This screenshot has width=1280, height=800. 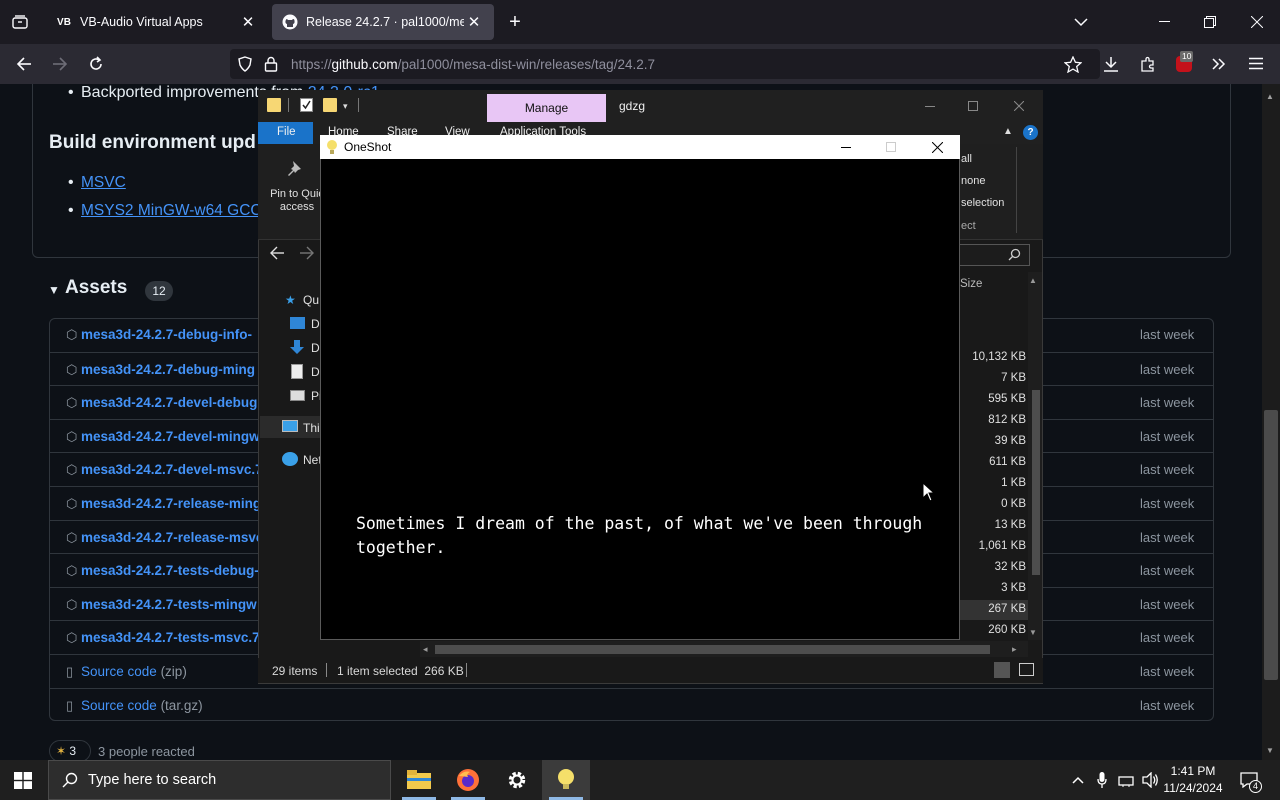 I want to click on file-size-cell: 39 KB, so click(x=993, y=441).